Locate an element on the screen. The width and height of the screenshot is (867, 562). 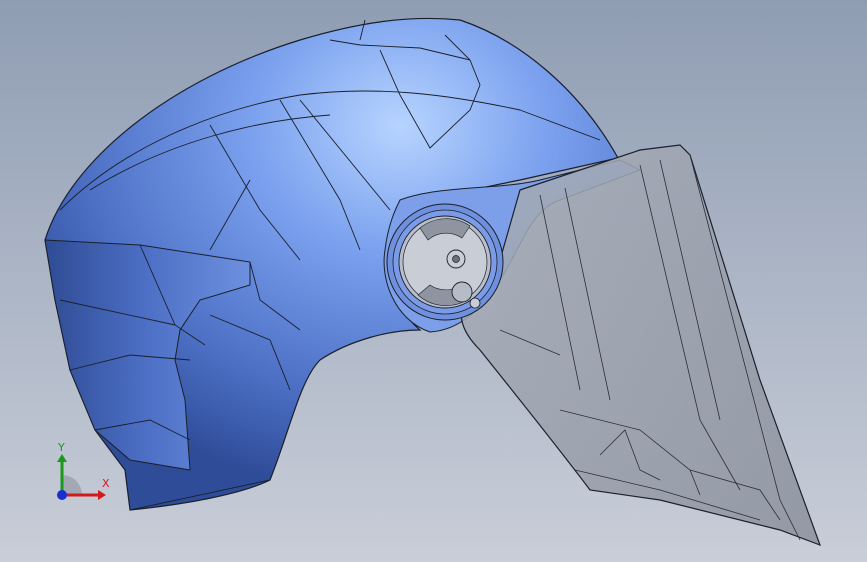
y-axis-label: Y is located at coordinates (61, 447).